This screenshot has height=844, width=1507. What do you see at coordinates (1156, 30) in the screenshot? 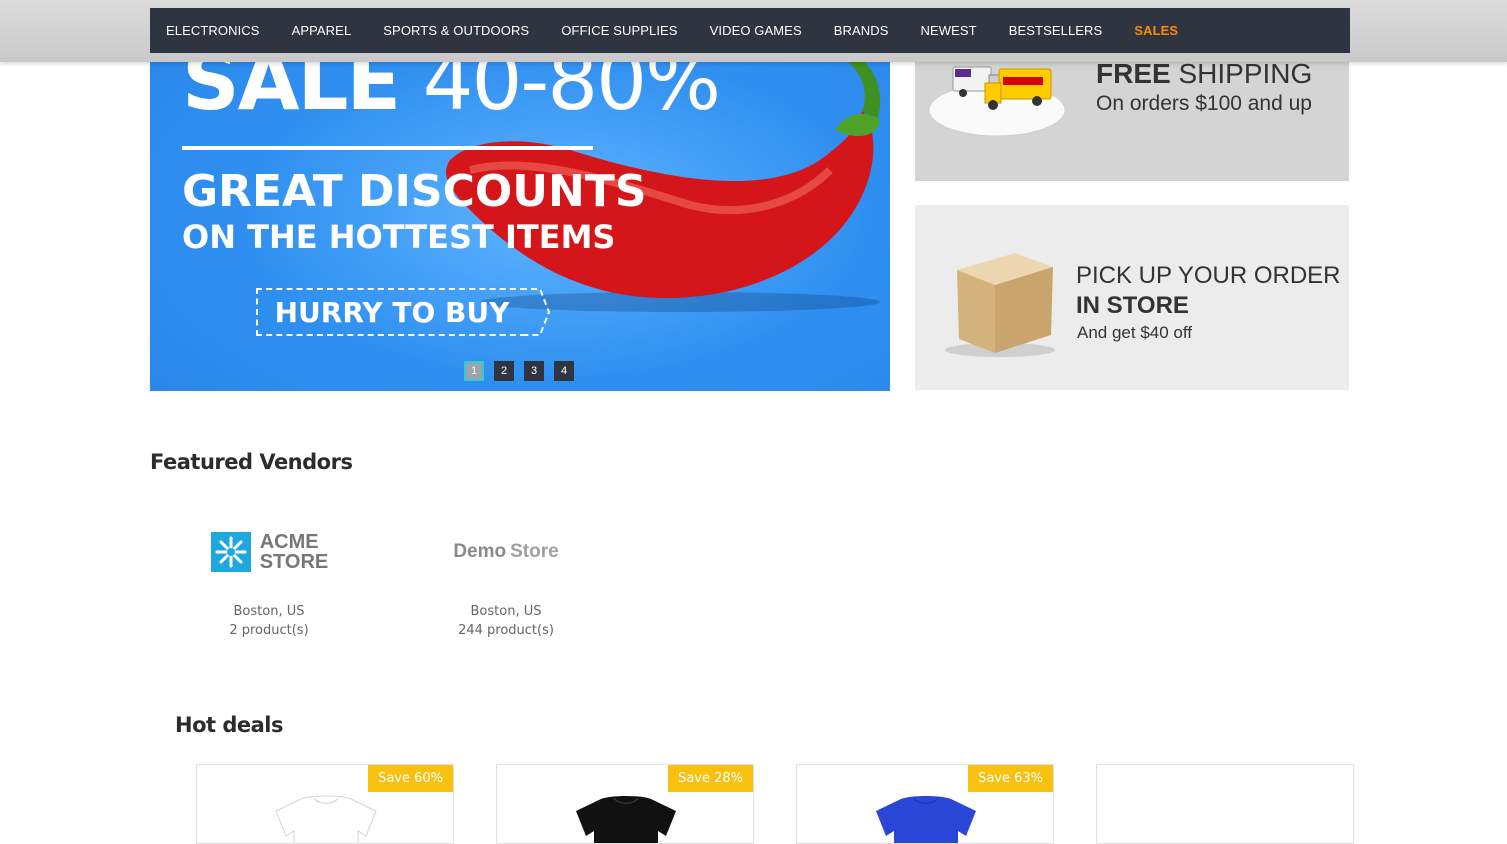
I see `nav-item-sales: SALES` at bounding box center [1156, 30].